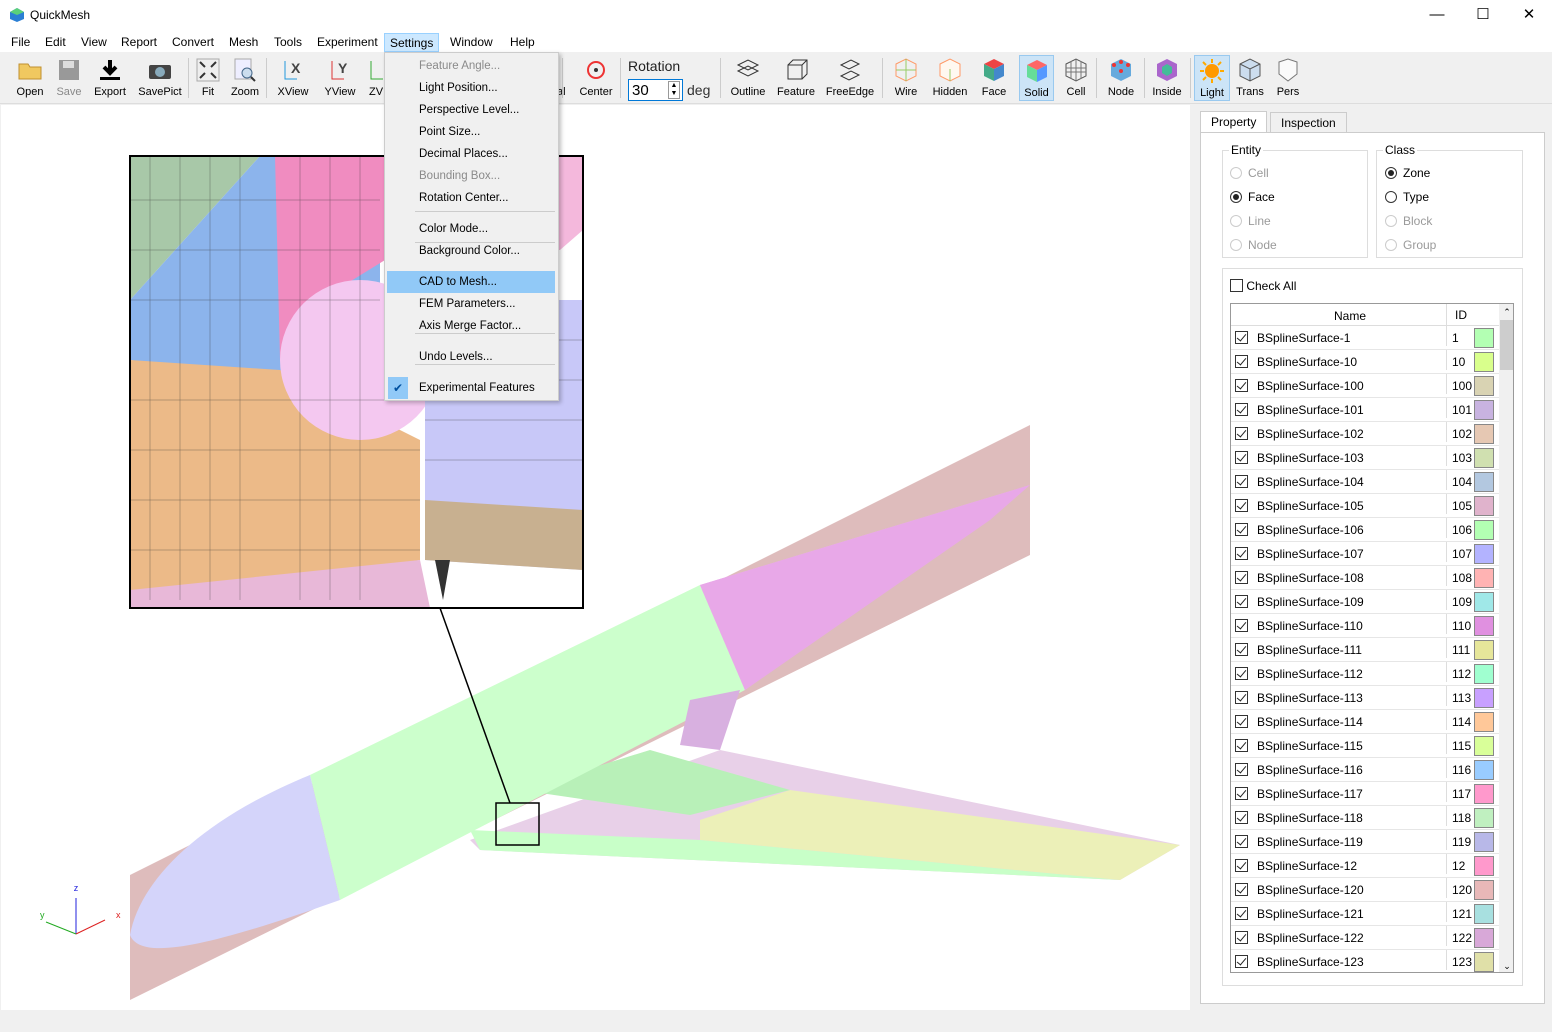 Image resolution: width=1552 pixels, height=1032 pixels. What do you see at coordinates (1506, 345) in the screenshot?
I see `scroll-thumb` at bounding box center [1506, 345].